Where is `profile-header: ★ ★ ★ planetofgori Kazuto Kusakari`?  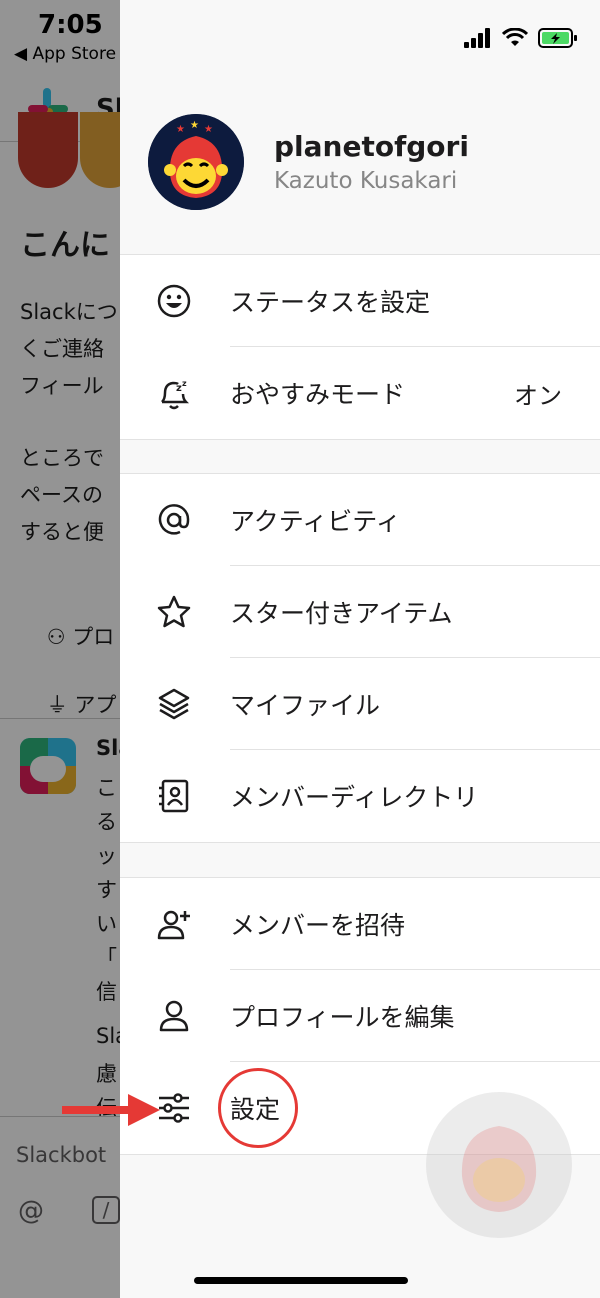
profile-header: ★ ★ ★ planetofgori Kazuto Kusakari is located at coordinates (360, 160).